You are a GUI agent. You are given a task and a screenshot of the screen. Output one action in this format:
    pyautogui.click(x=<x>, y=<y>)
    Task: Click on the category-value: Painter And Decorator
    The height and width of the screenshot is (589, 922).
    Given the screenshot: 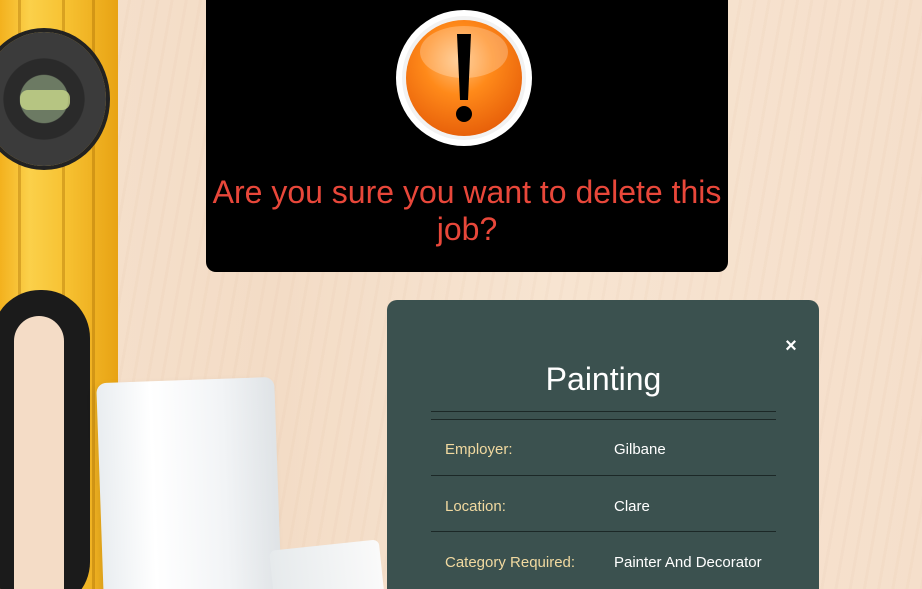 What is the action you would take?
    pyautogui.click(x=688, y=562)
    